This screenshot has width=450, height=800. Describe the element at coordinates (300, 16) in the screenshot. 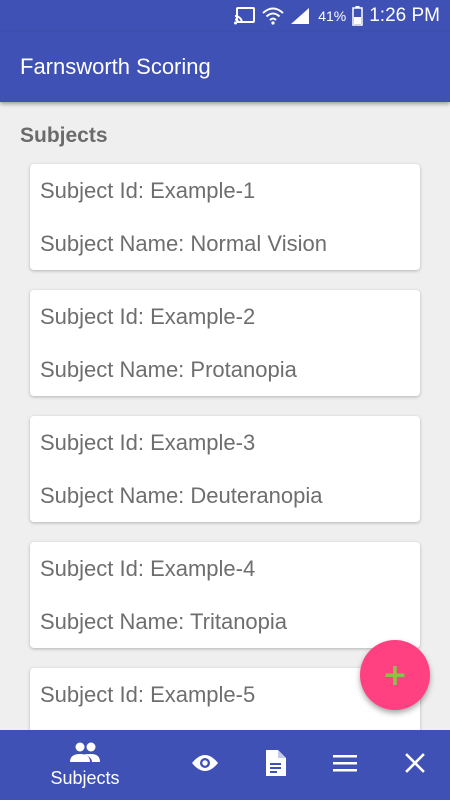

I see `signal-icon` at that location.